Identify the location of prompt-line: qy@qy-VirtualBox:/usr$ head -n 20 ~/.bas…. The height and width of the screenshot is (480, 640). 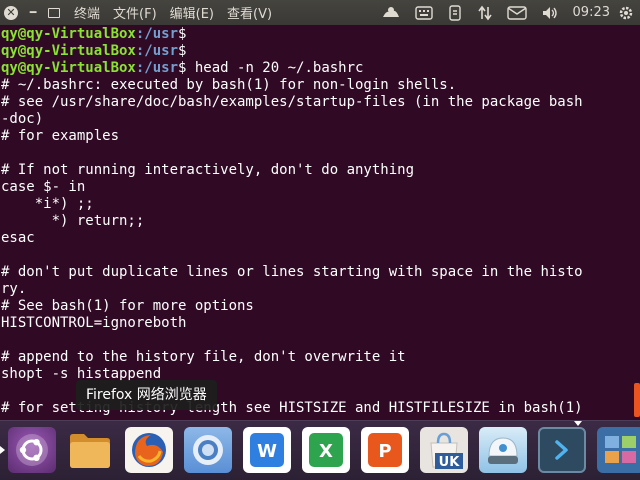
(292, 68).